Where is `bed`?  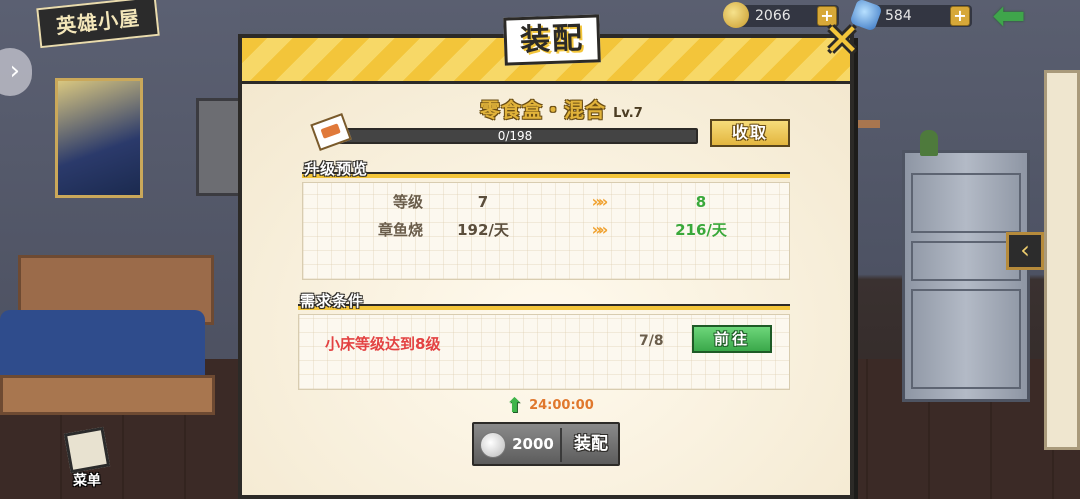
bed is located at coordinates (110, 335).